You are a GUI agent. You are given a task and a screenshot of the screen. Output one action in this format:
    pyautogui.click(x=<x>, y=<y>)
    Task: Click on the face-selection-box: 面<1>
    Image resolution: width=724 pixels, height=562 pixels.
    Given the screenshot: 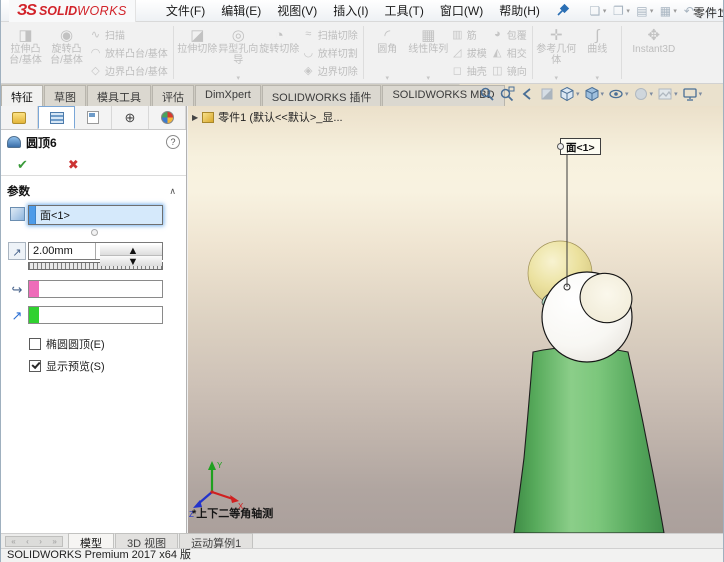 What is the action you would take?
    pyautogui.click(x=95, y=215)
    